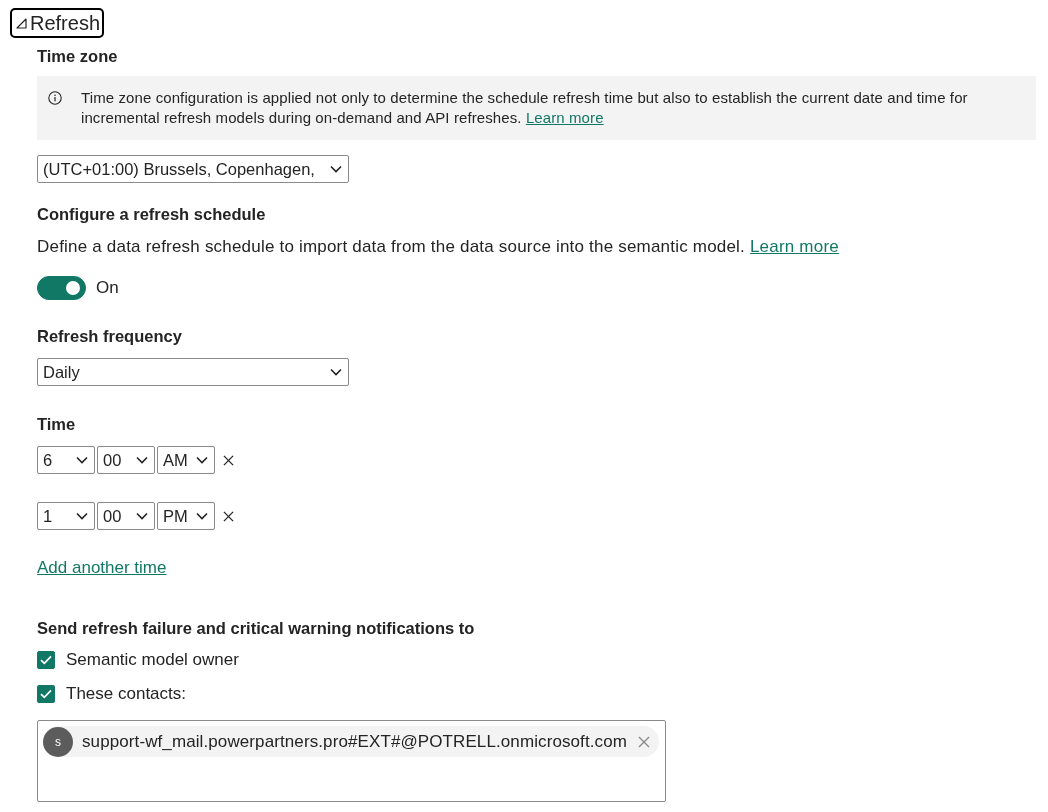  What do you see at coordinates (186, 516) in the screenshot?
I see `period-select: PM` at bounding box center [186, 516].